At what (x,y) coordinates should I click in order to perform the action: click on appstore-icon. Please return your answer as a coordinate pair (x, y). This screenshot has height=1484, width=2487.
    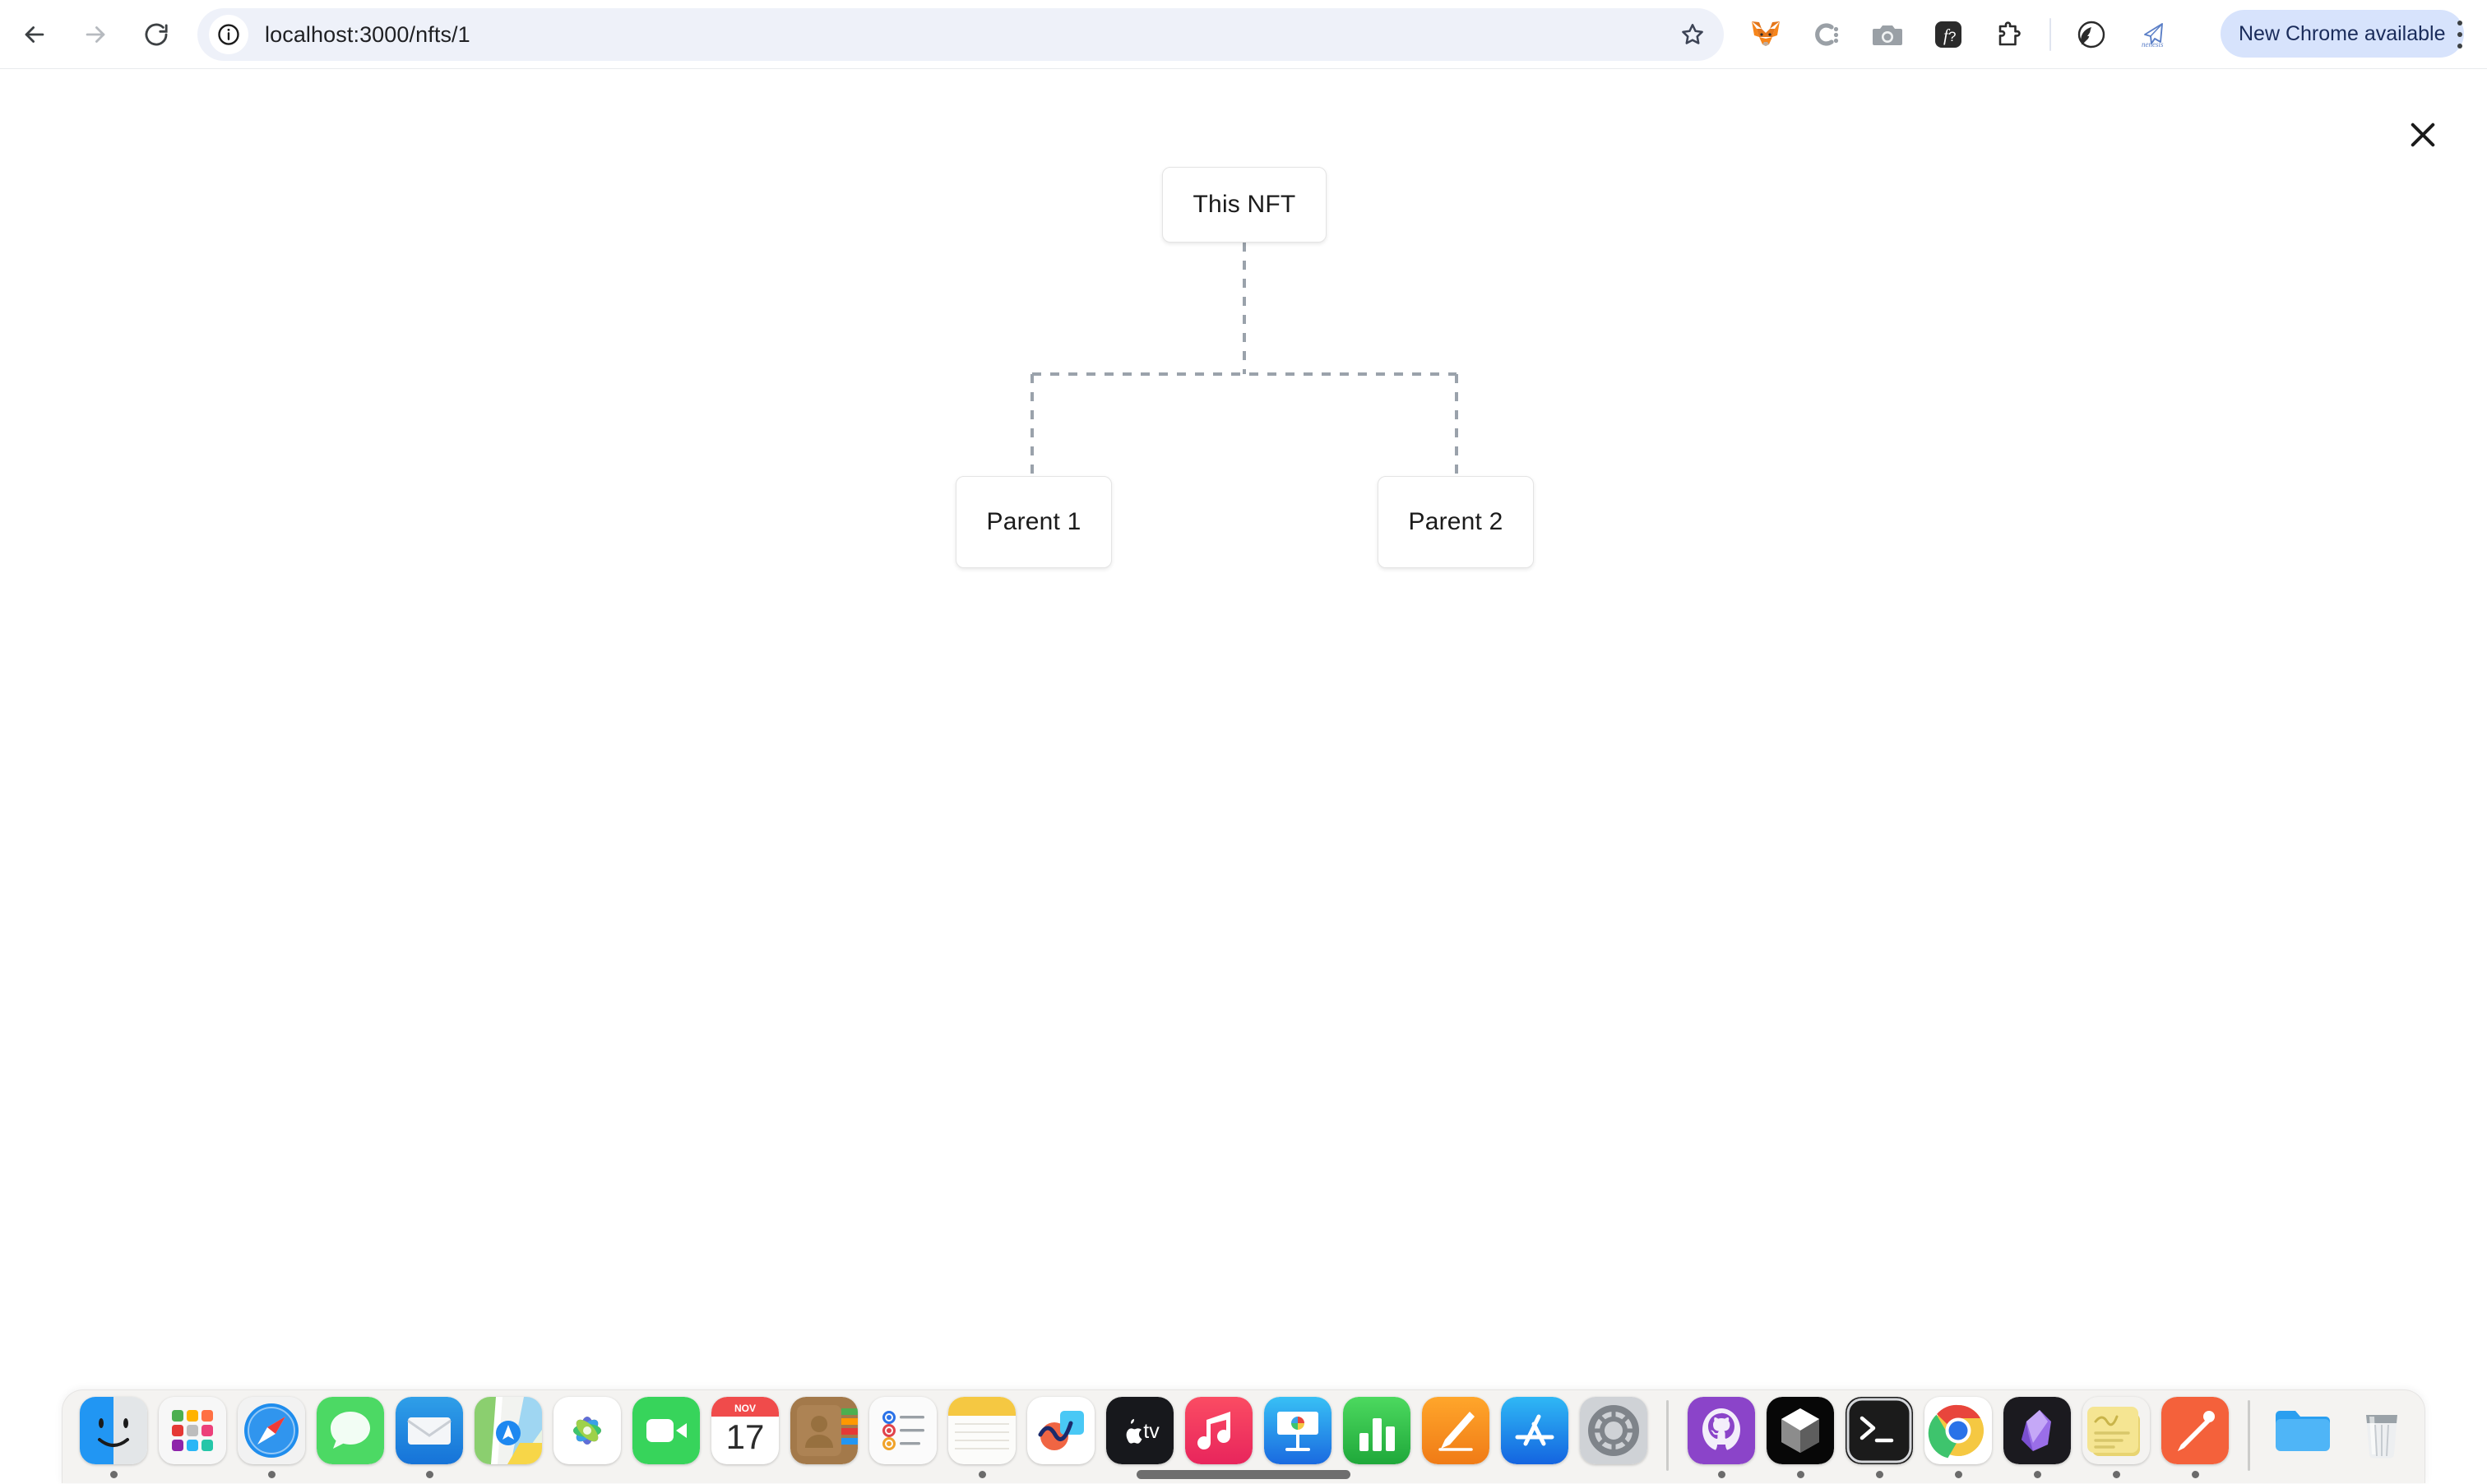
    Looking at the image, I should click on (1534, 1430).